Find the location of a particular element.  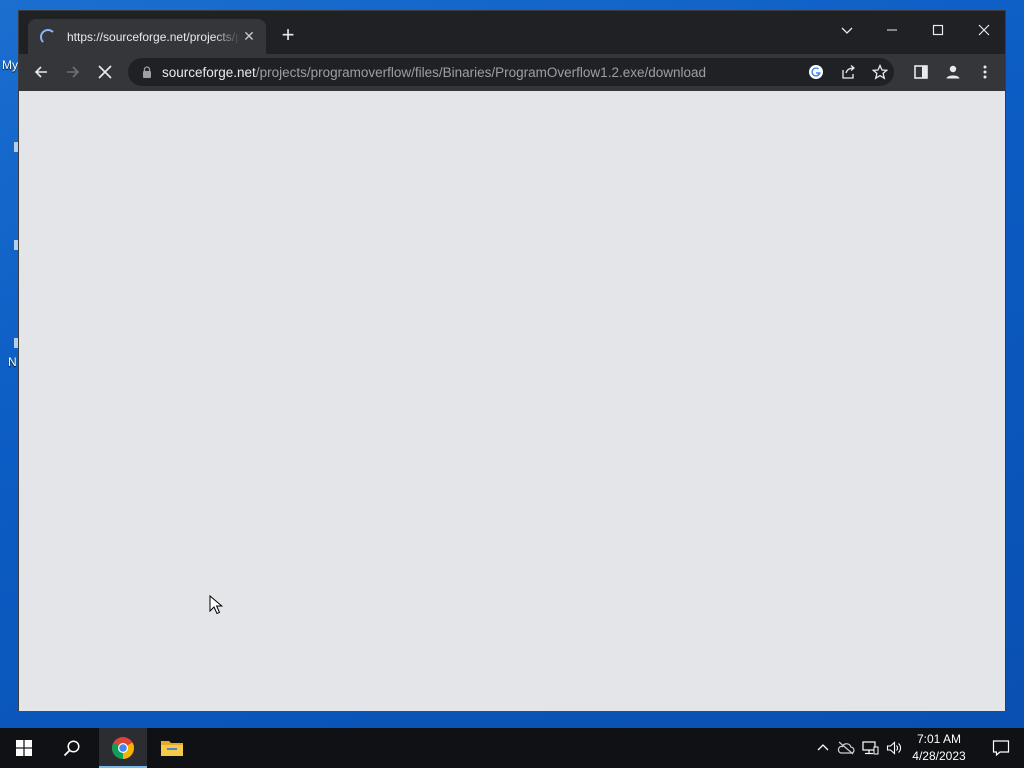

close-icon is located at coordinates (984, 30).